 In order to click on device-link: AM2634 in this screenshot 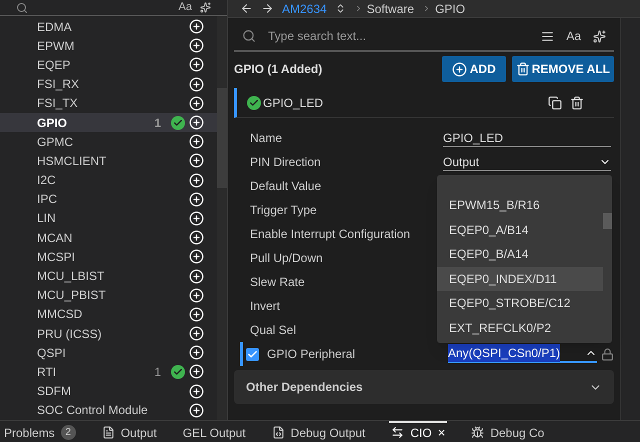, I will do `click(304, 9)`.